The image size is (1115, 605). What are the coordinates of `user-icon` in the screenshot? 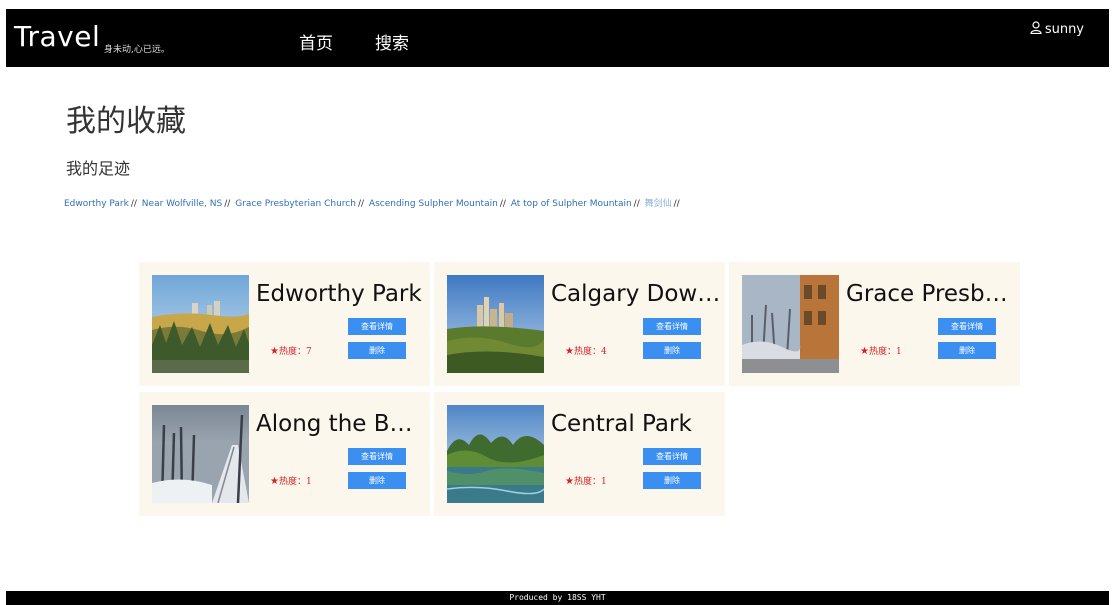 It's located at (1036, 29).